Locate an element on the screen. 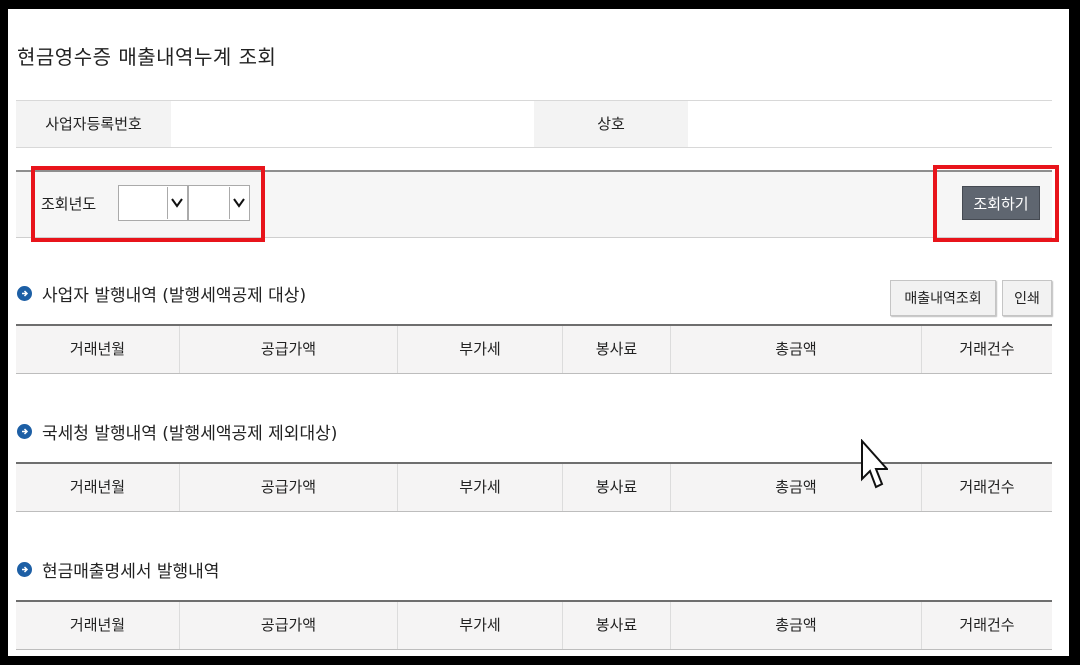  business-info-row: 사업자등록번호 상호 is located at coordinates (534, 124).